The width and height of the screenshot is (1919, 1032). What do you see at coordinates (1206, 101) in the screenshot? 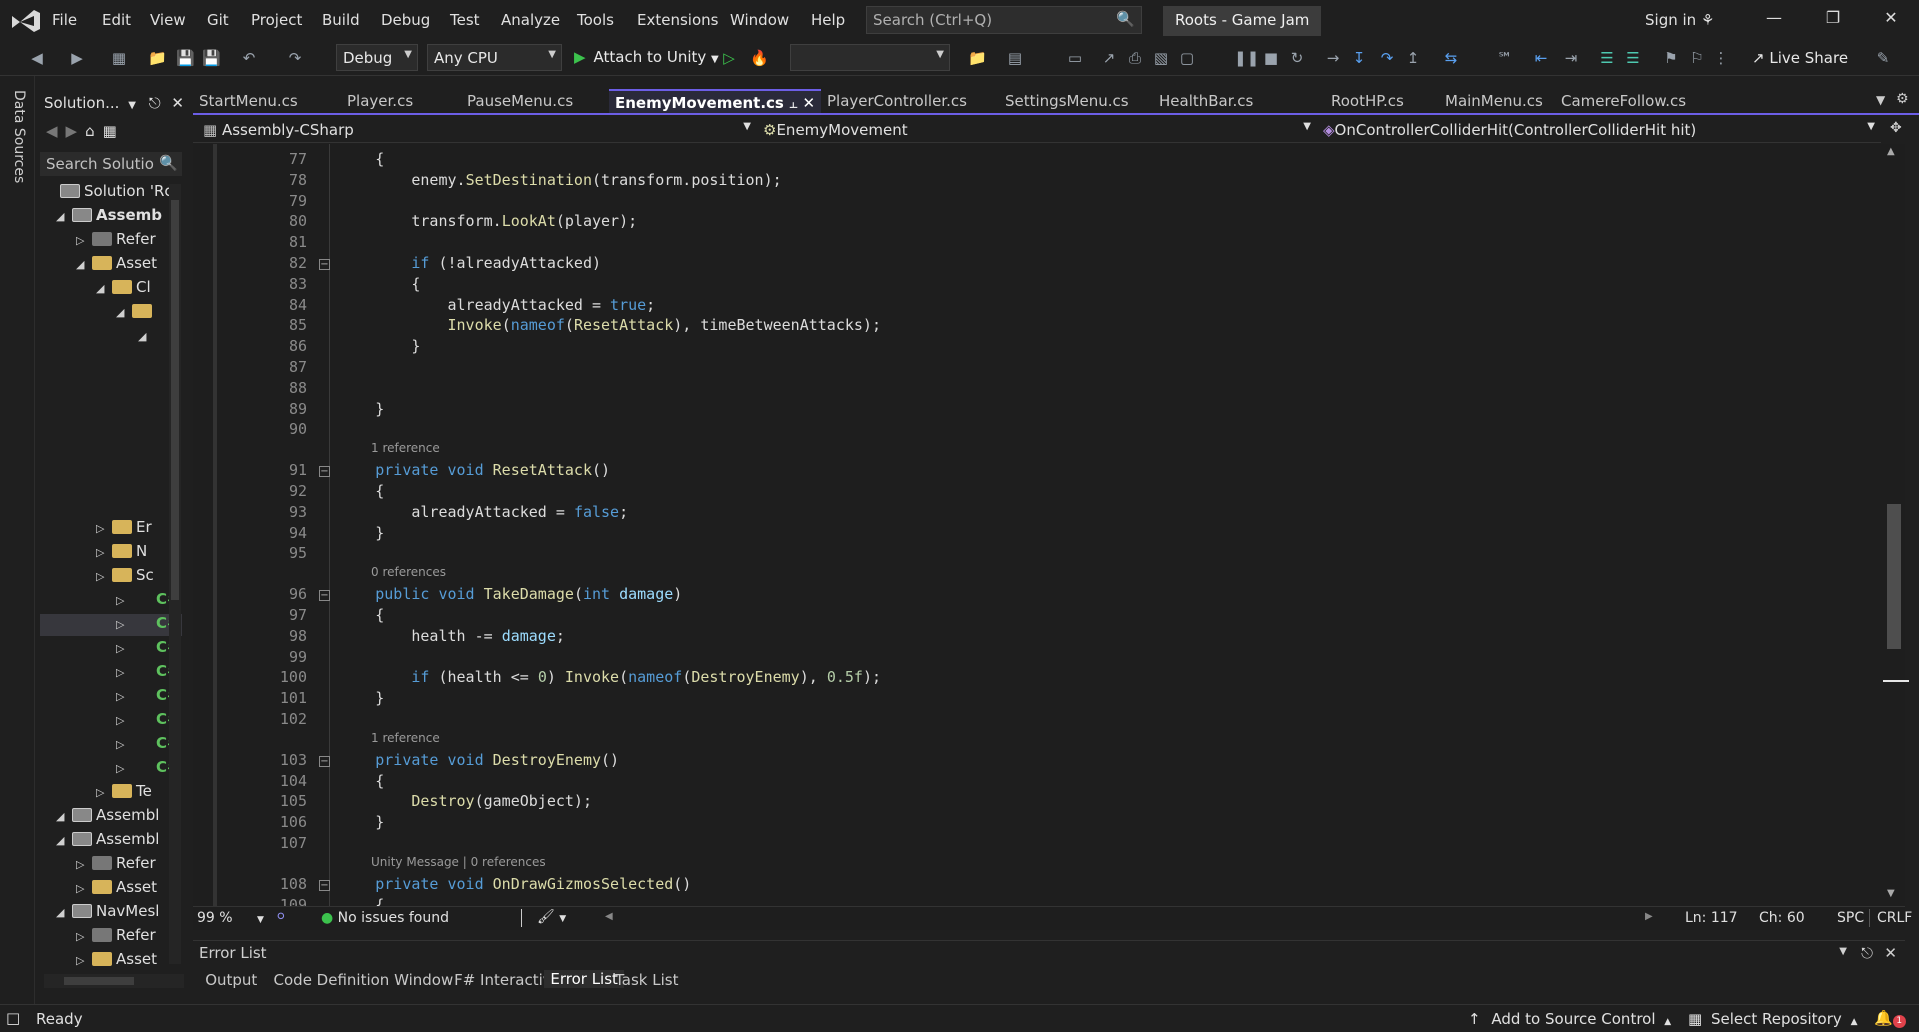
I see `tab-healthbar: HealthBar.cs` at bounding box center [1206, 101].